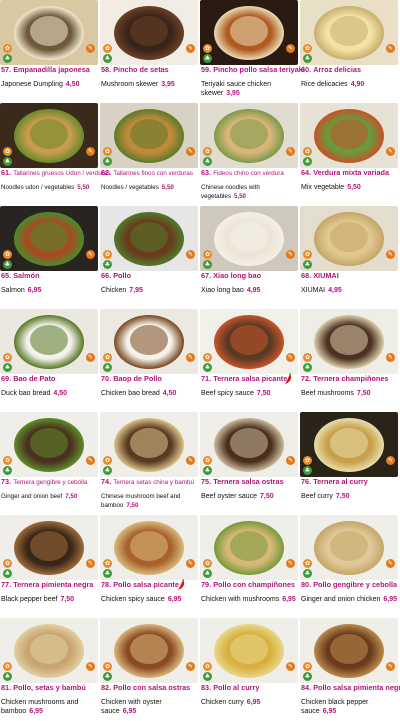 Image resolution: width=400 pixels, height=721 pixels. Describe the element at coordinates (149, 84) in the screenshot. I see `dish-description-line: Mushroom skewer 3,95` at that location.